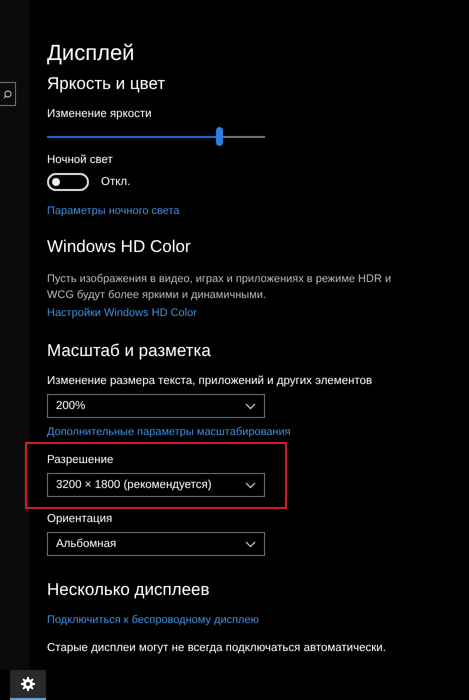 This screenshot has width=469, height=700. Describe the element at coordinates (156, 544) in the screenshot. I see `dropdown: Альбомная` at that location.